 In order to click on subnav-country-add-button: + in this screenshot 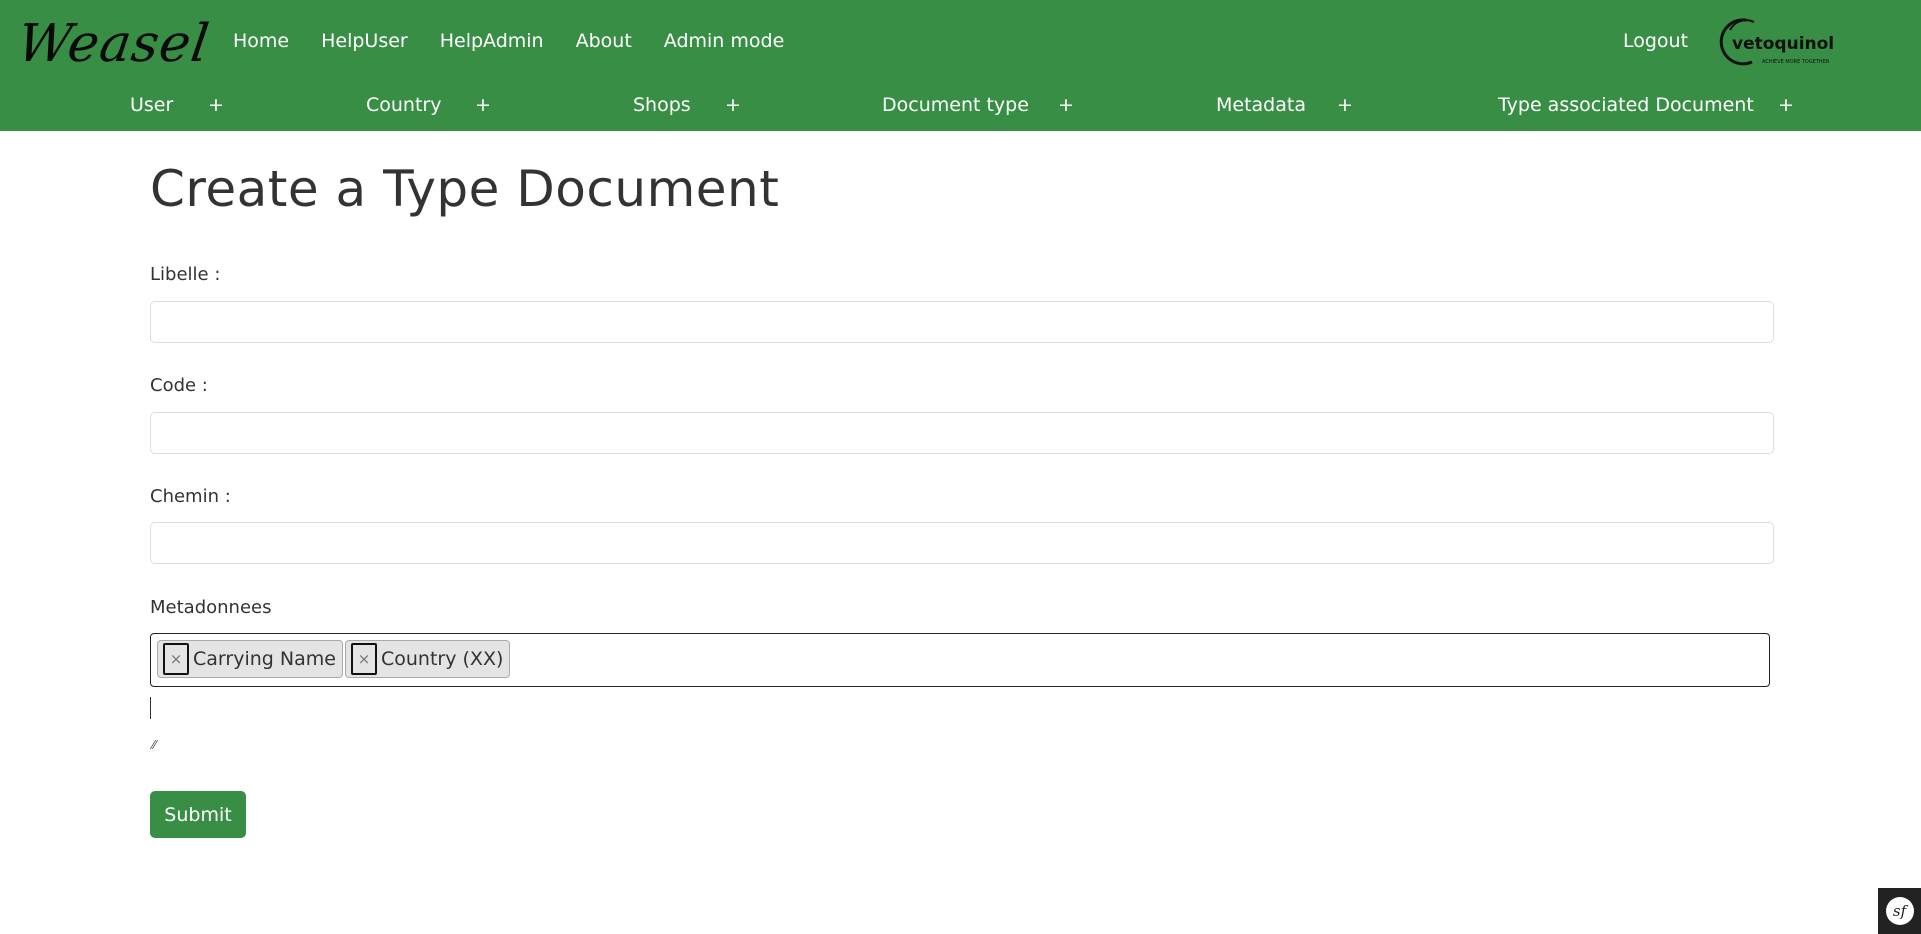, I will do `click(483, 105)`.